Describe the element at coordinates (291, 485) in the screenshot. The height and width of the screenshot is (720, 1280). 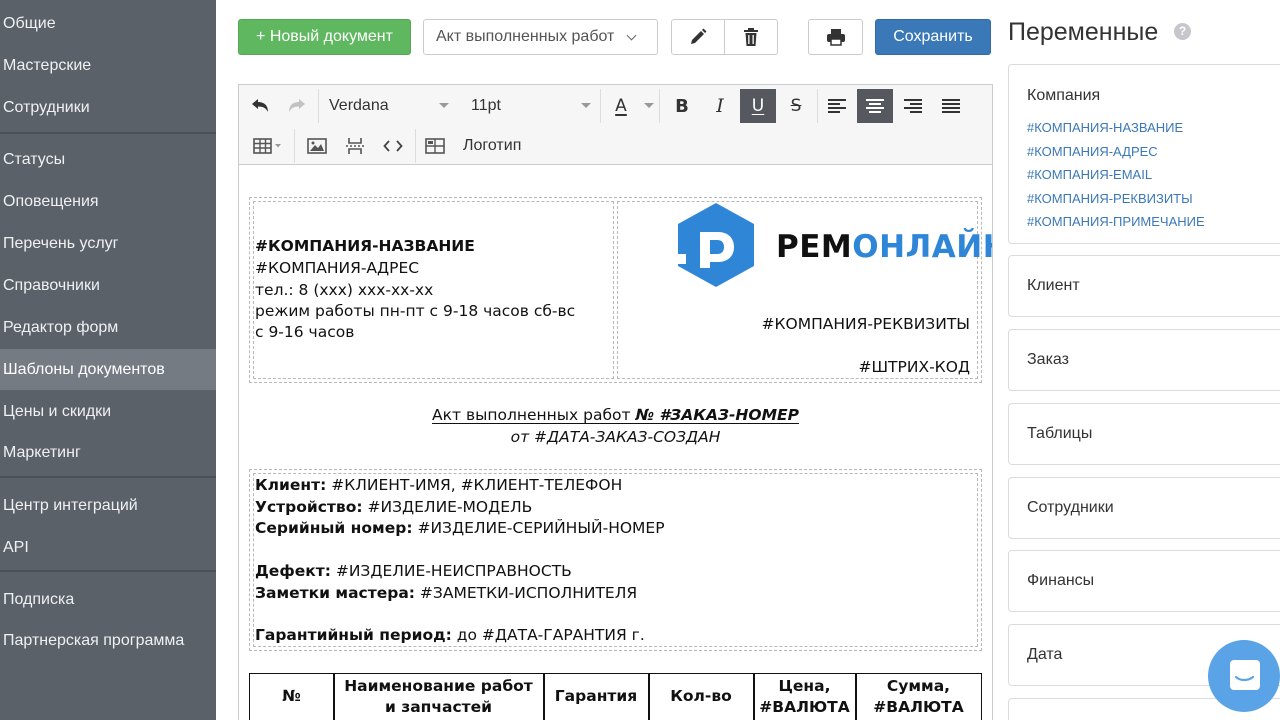
I see `client-label: Клиент:` at that location.